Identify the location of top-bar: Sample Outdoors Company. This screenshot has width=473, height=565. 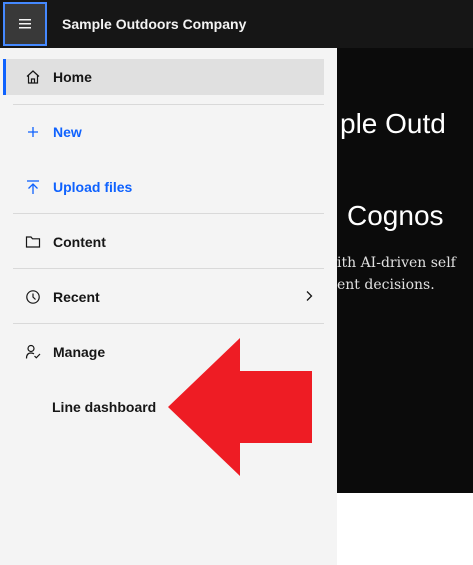
(236, 24).